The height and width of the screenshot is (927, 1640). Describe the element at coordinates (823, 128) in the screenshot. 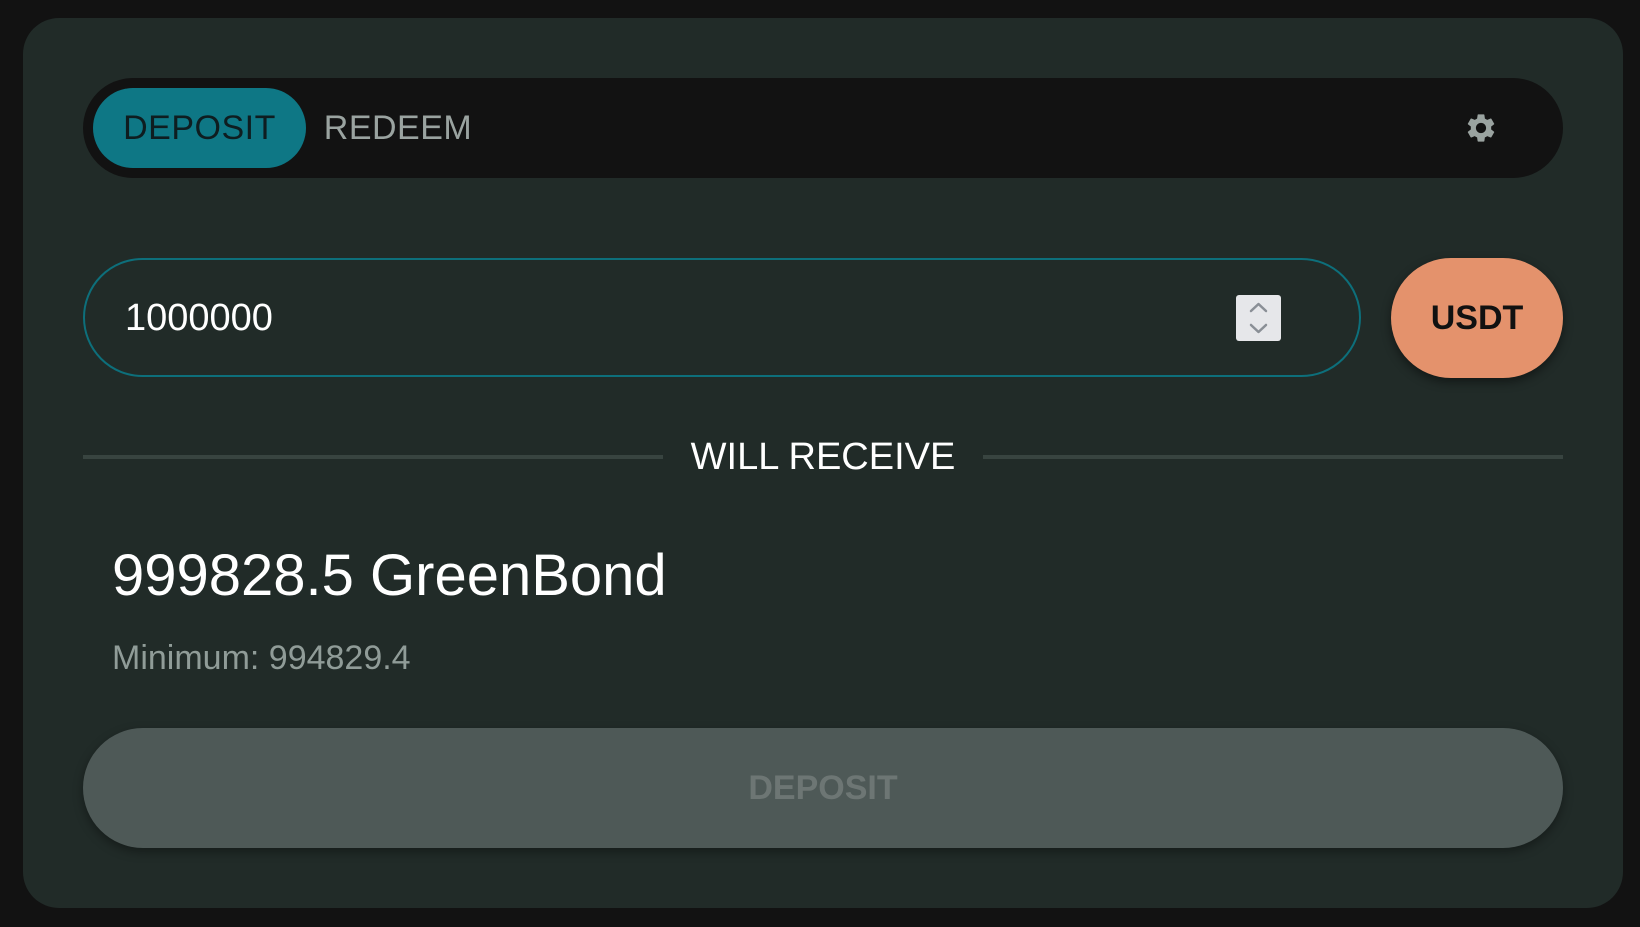

I see `mode-tab-bar: DEPOSIT REDEEM` at that location.